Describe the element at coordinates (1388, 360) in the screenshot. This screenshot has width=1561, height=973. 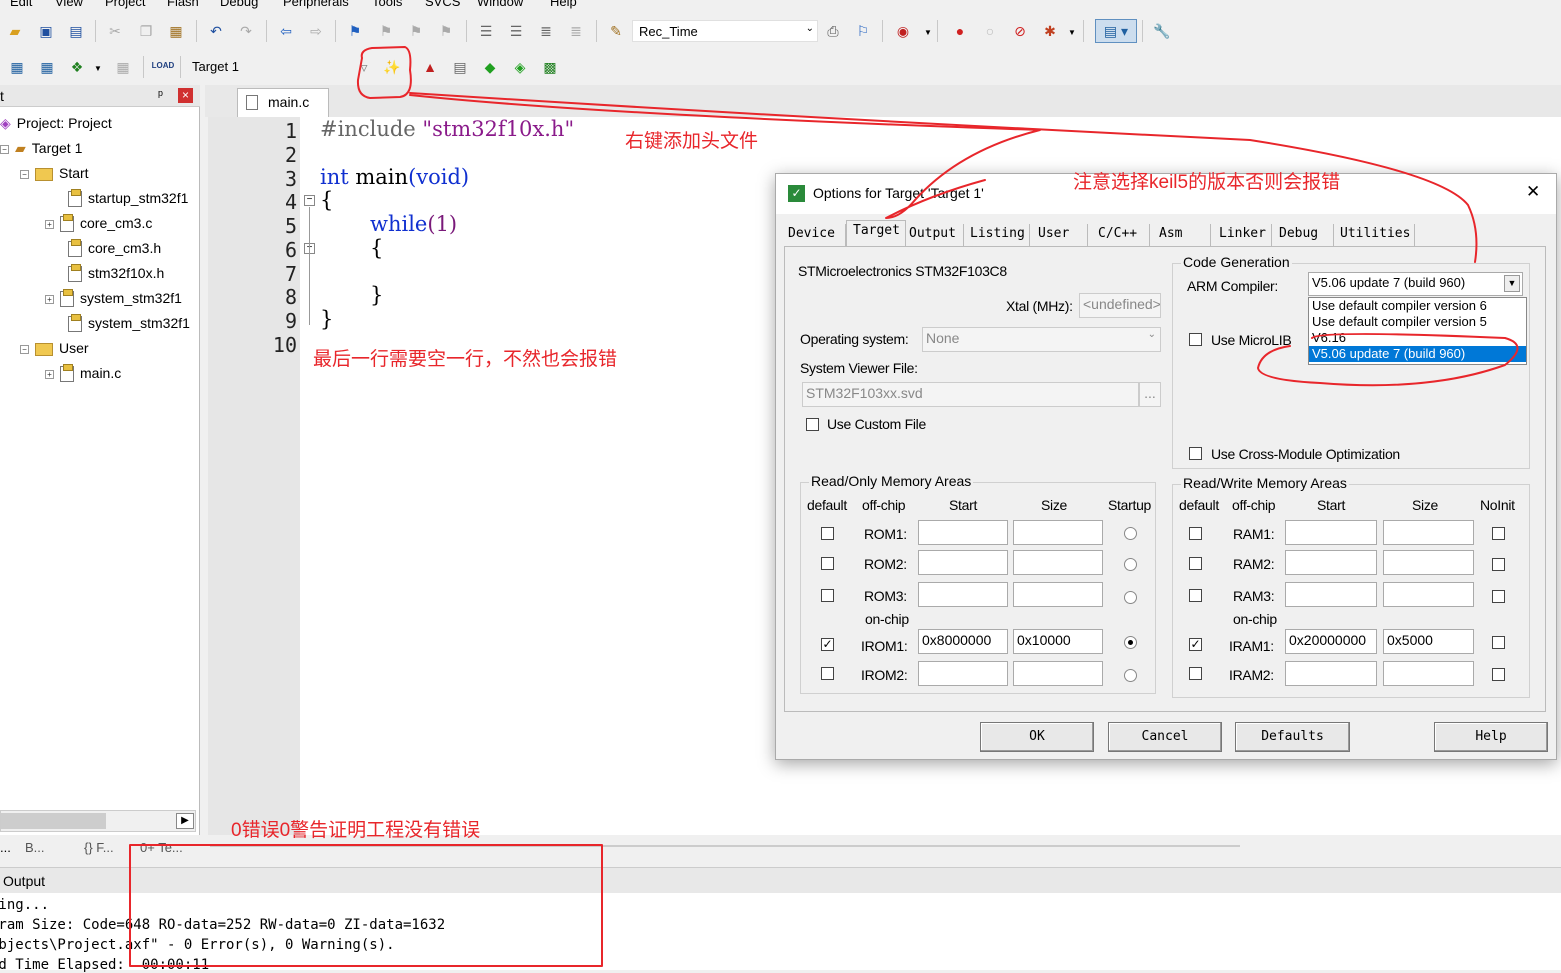
I see `circle-compiler-option` at that location.